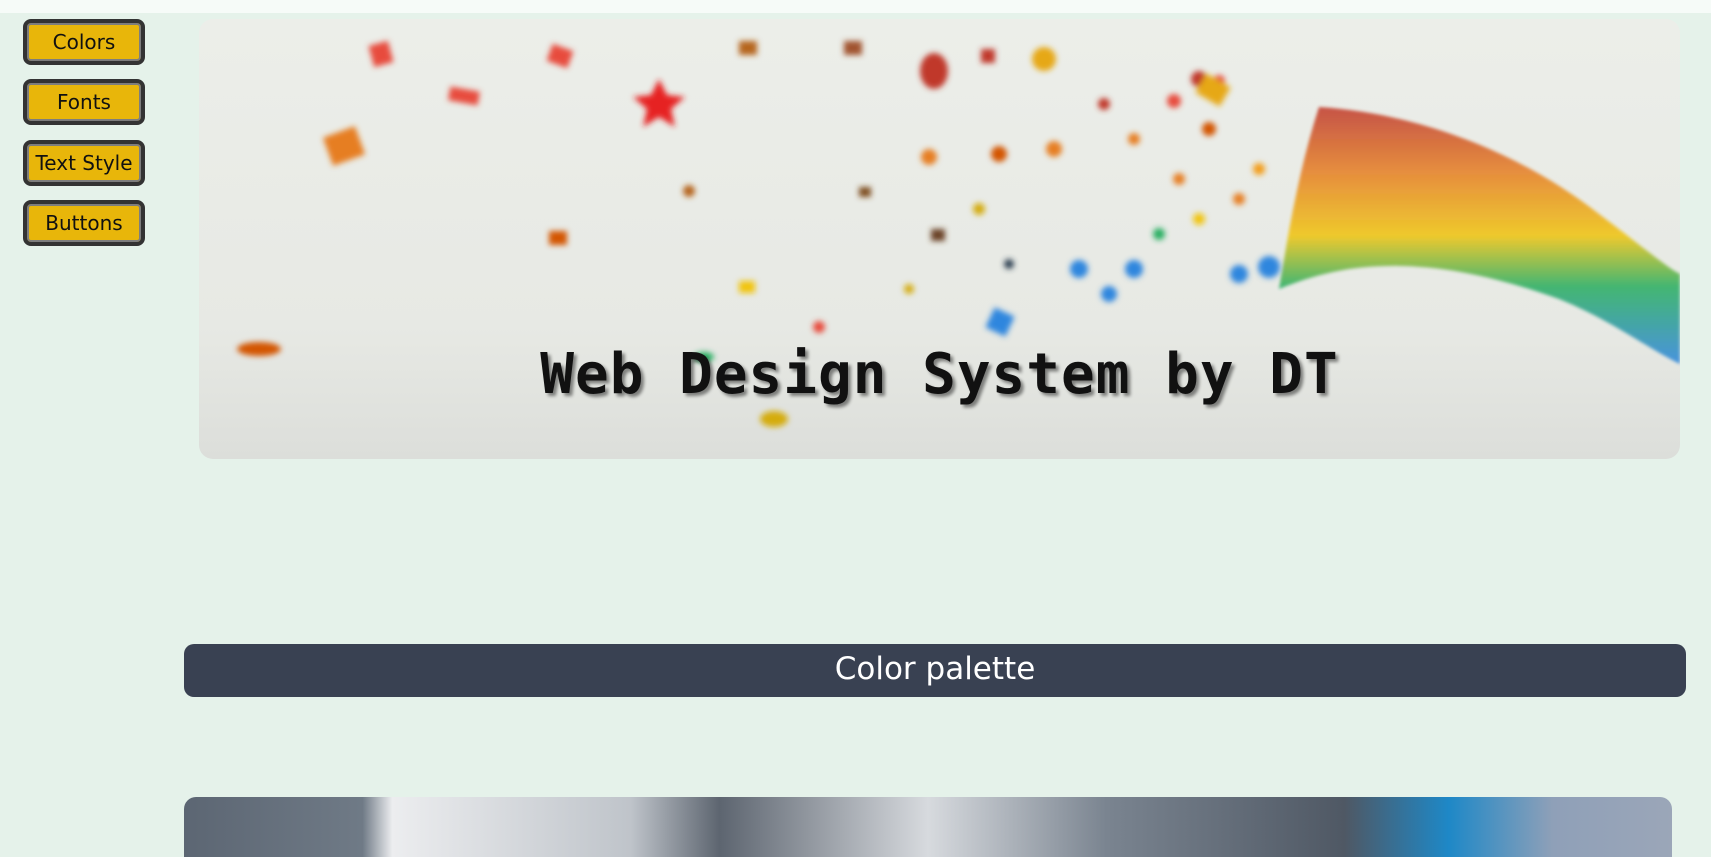  What do you see at coordinates (84, 163) in the screenshot?
I see `nav-button-text-style: Text Style` at bounding box center [84, 163].